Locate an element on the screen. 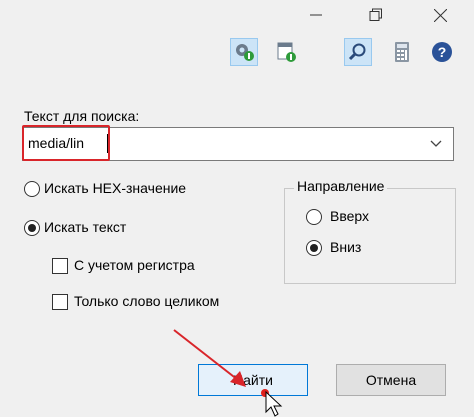 The image size is (474, 417). minimize-icon is located at coordinates (316, 15).